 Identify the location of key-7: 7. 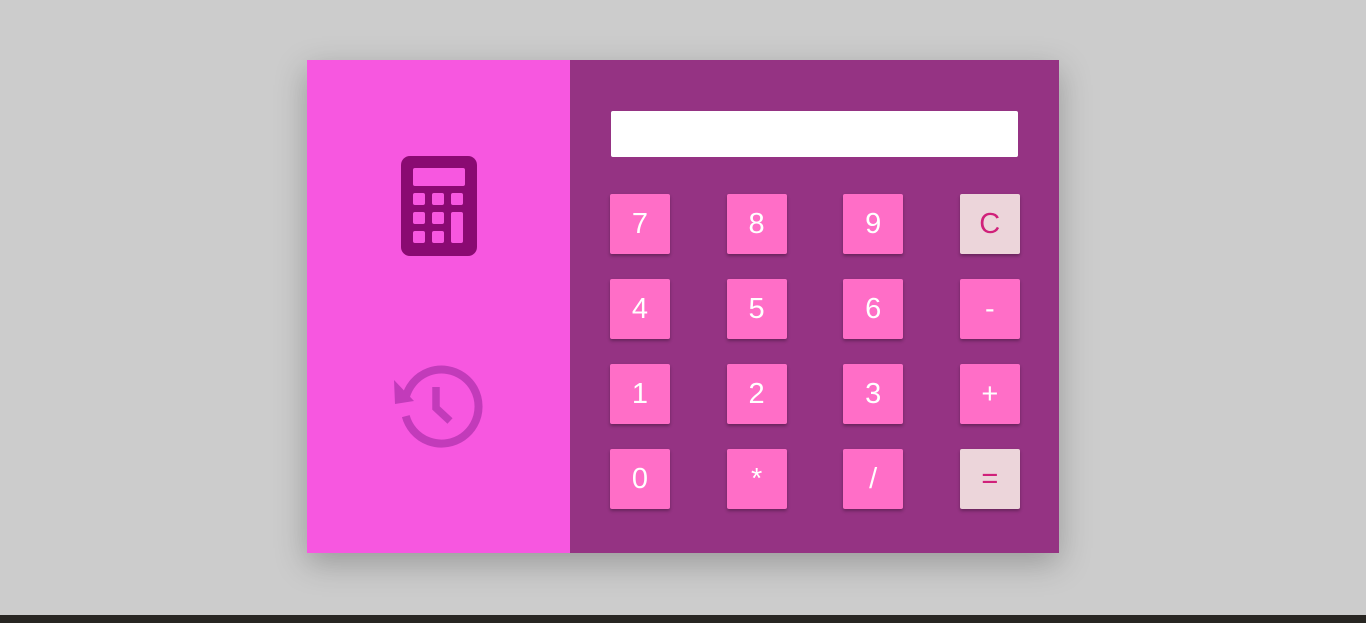
(640, 224).